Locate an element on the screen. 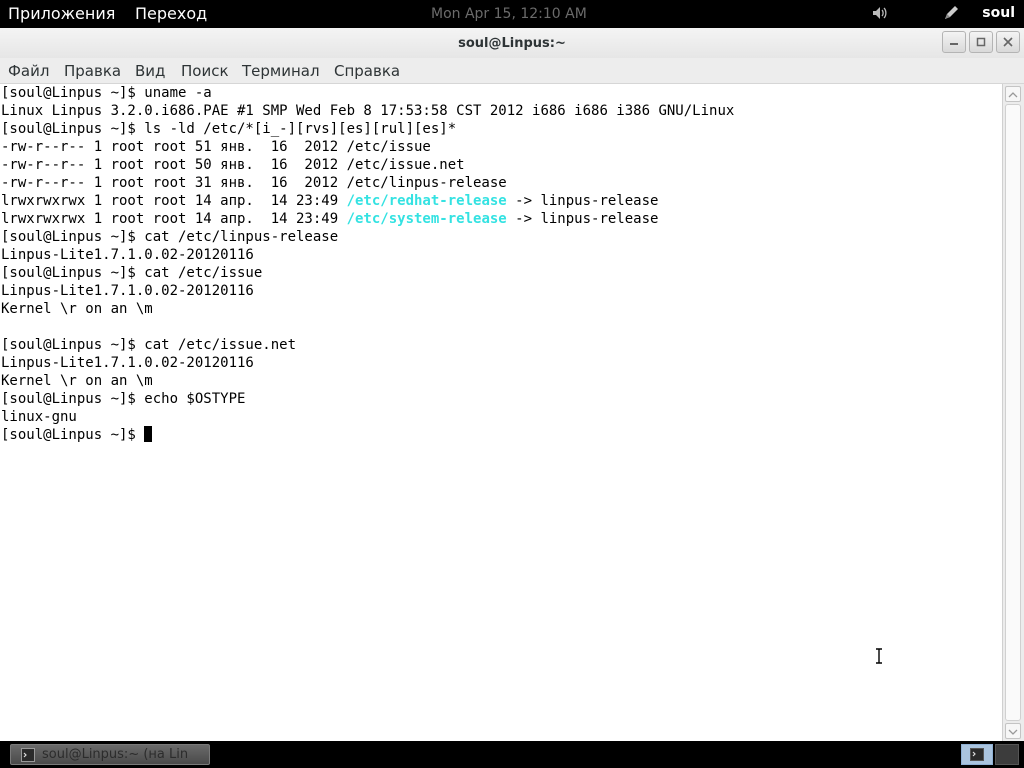  terminal-line: linux-gnu is located at coordinates (39, 417).